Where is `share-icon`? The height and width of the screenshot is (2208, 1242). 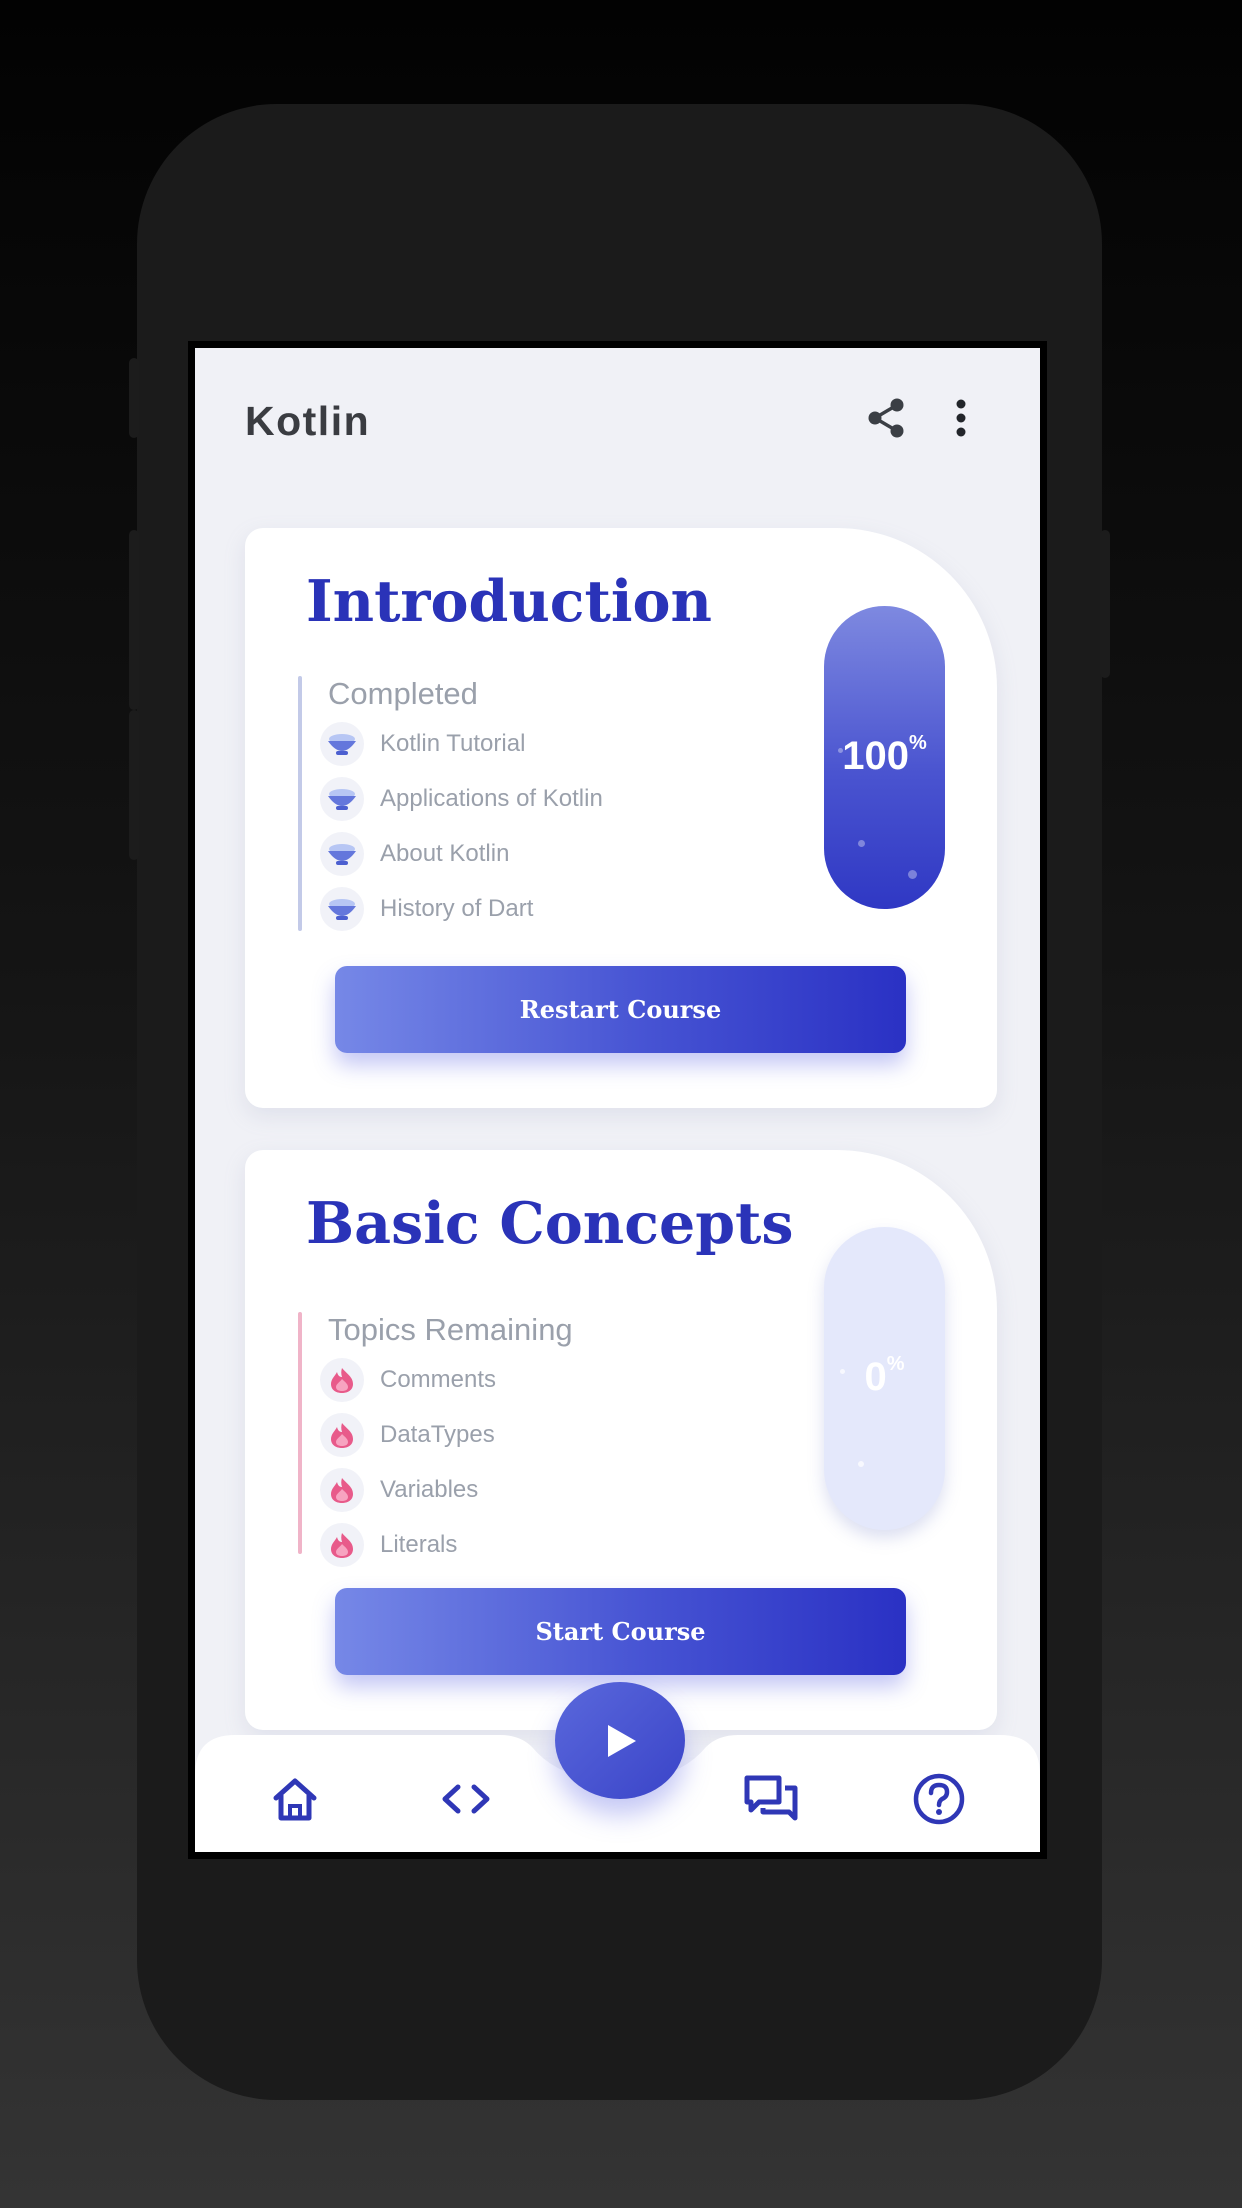
share-icon is located at coordinates (886, 418).